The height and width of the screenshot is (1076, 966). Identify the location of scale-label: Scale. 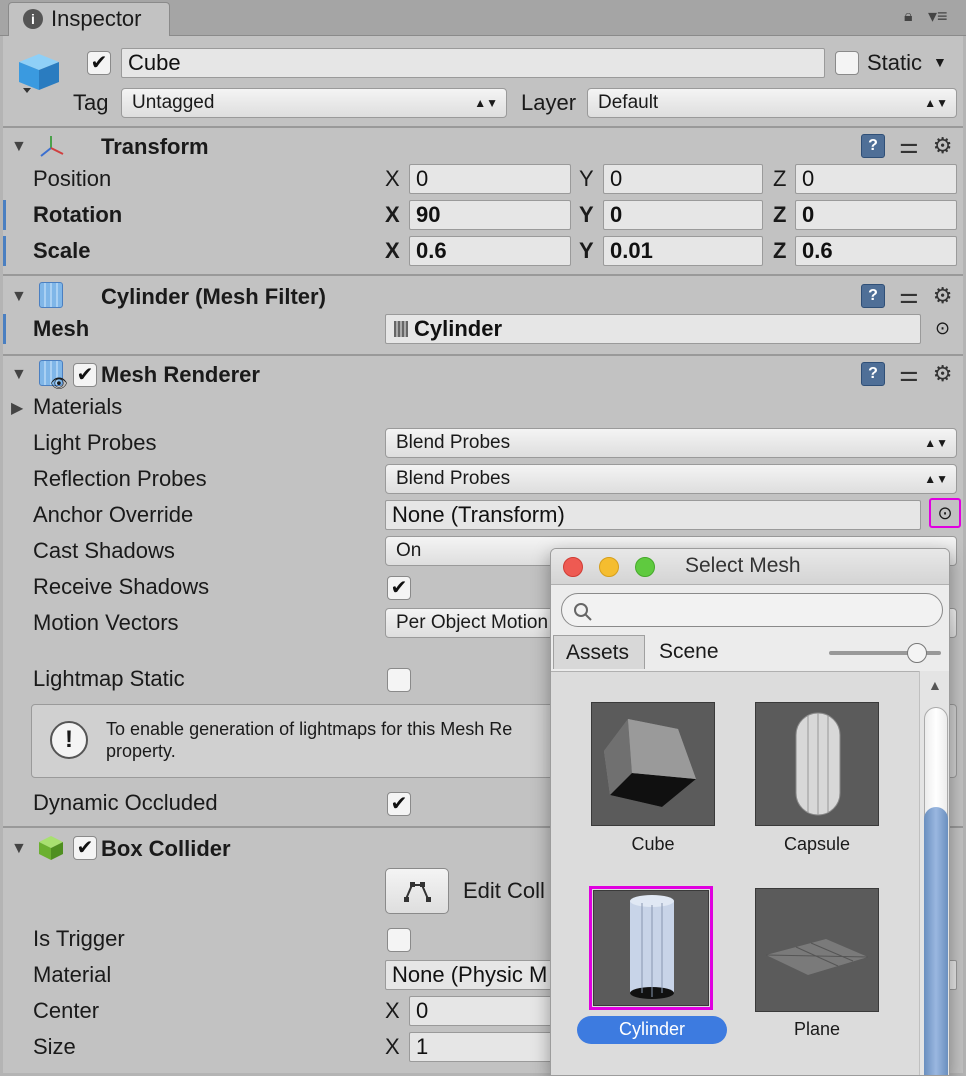
(62, 250).